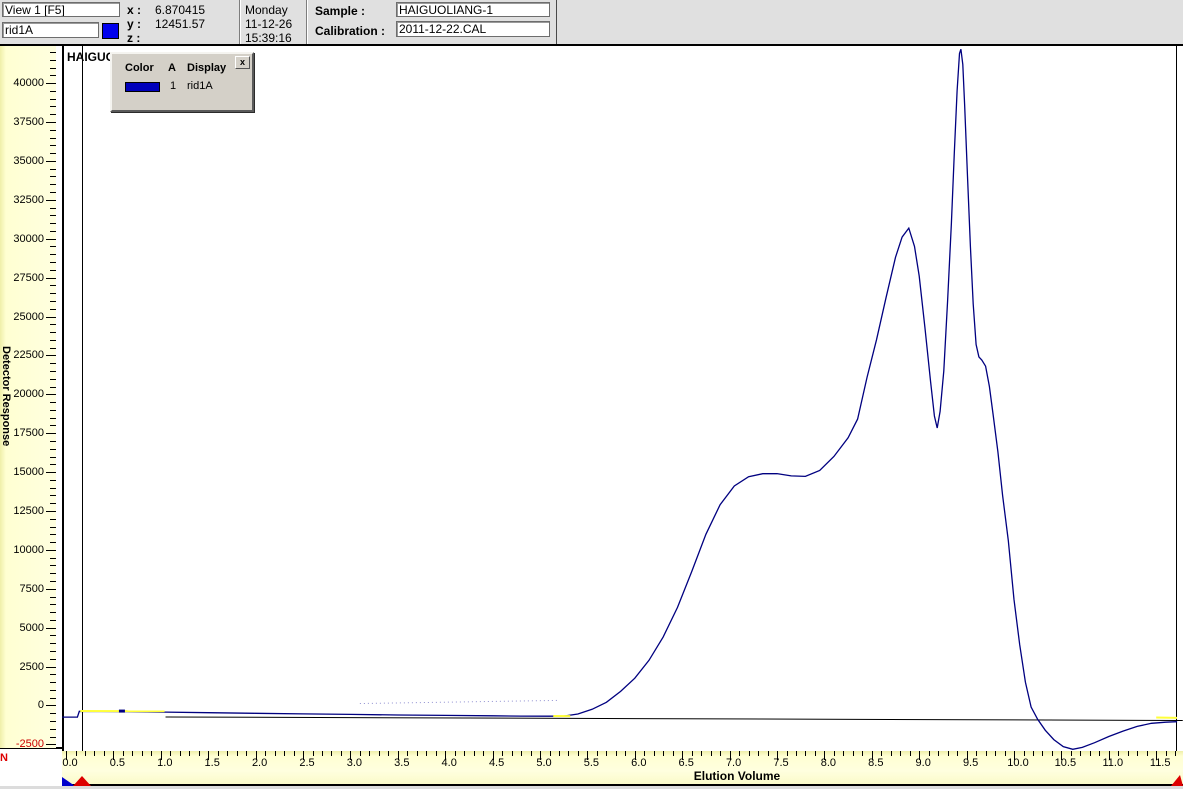 The height and width of the screenshot is (789, 1183). Describe the element at coordinates (121, 711) in the screenshot. I see `baseline-marker-dot` at that location.